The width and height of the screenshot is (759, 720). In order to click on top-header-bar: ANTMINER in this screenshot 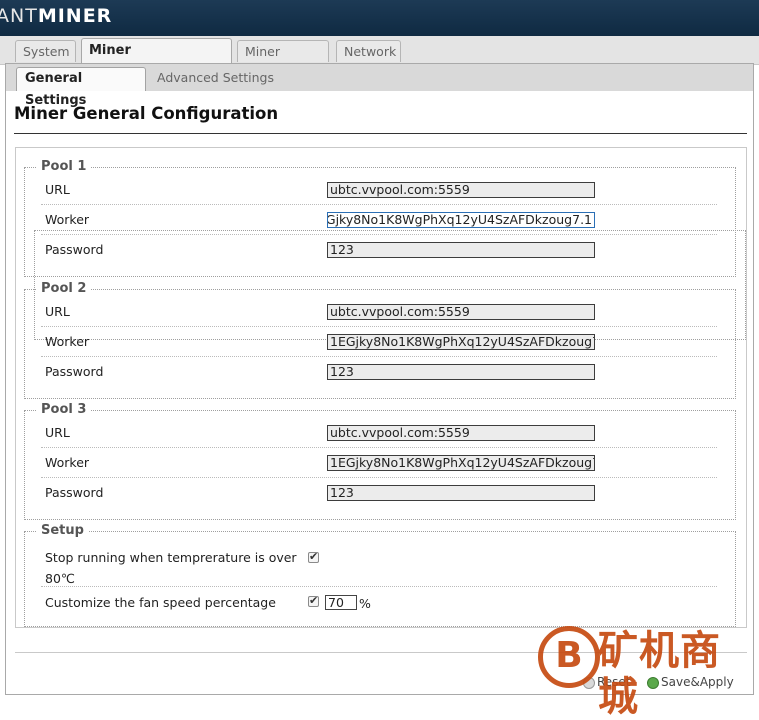, I will do `click(379, 18)`.